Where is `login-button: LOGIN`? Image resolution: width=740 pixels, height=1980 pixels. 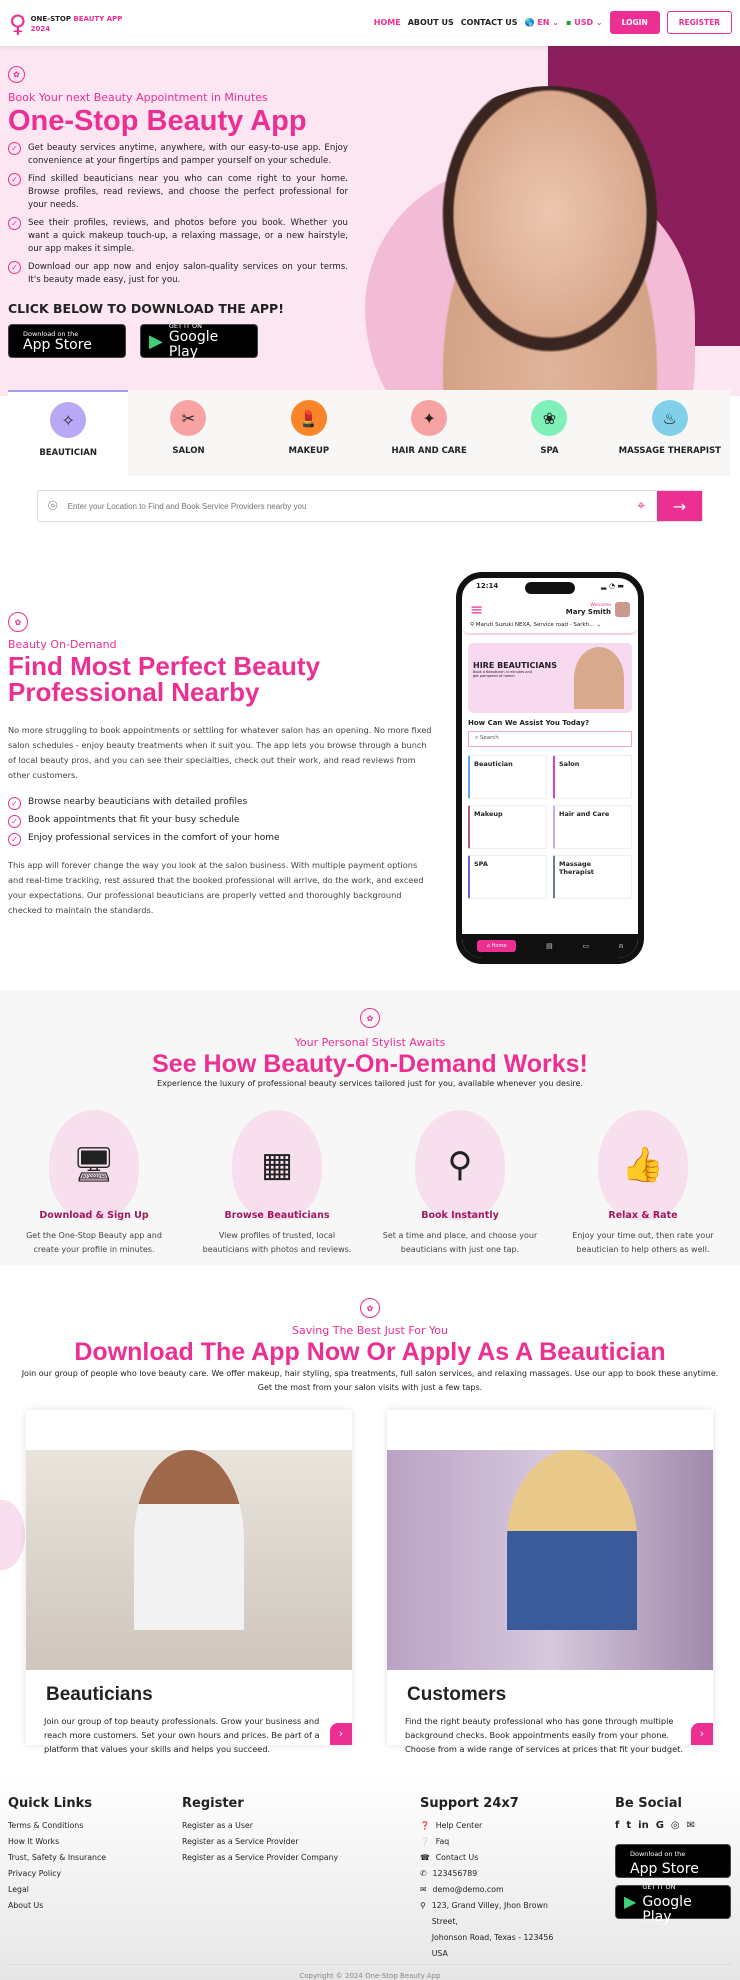 login-button: LOGIN is located at coordinates (634, 22).